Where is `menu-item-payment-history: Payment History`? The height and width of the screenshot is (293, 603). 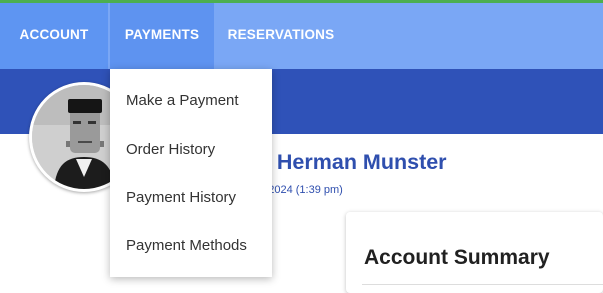 menu-item-payment-history: Payment History is located at coordinates (181, 198).